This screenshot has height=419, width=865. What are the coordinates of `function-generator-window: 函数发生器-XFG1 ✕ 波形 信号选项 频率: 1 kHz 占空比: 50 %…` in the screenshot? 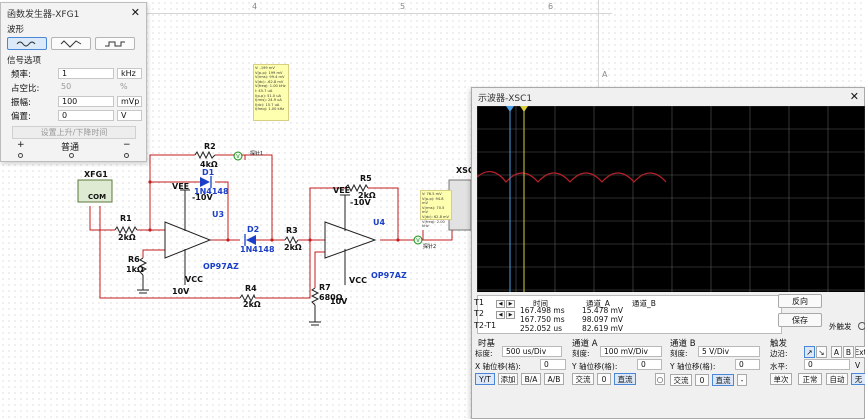 It's located at (73, 82).